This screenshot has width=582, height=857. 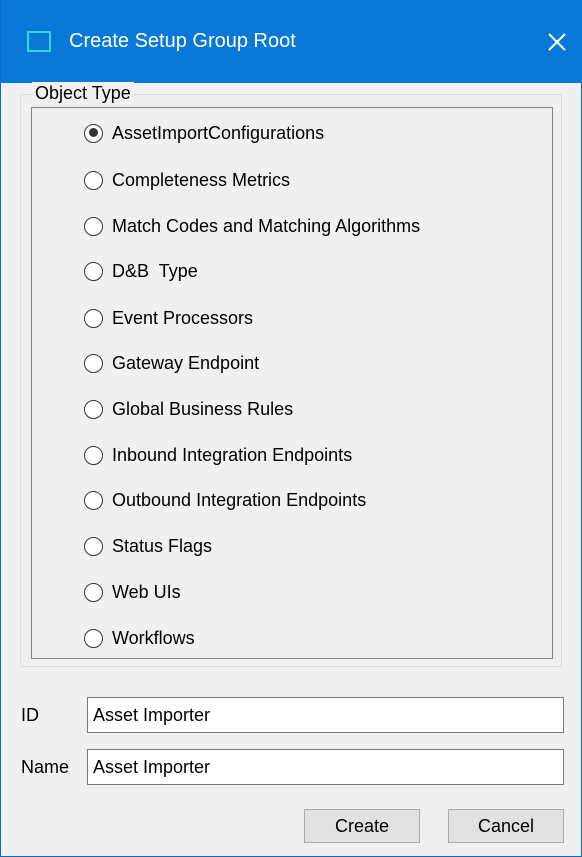 I want to click on name-label: Name, so click(x=45, y=767).